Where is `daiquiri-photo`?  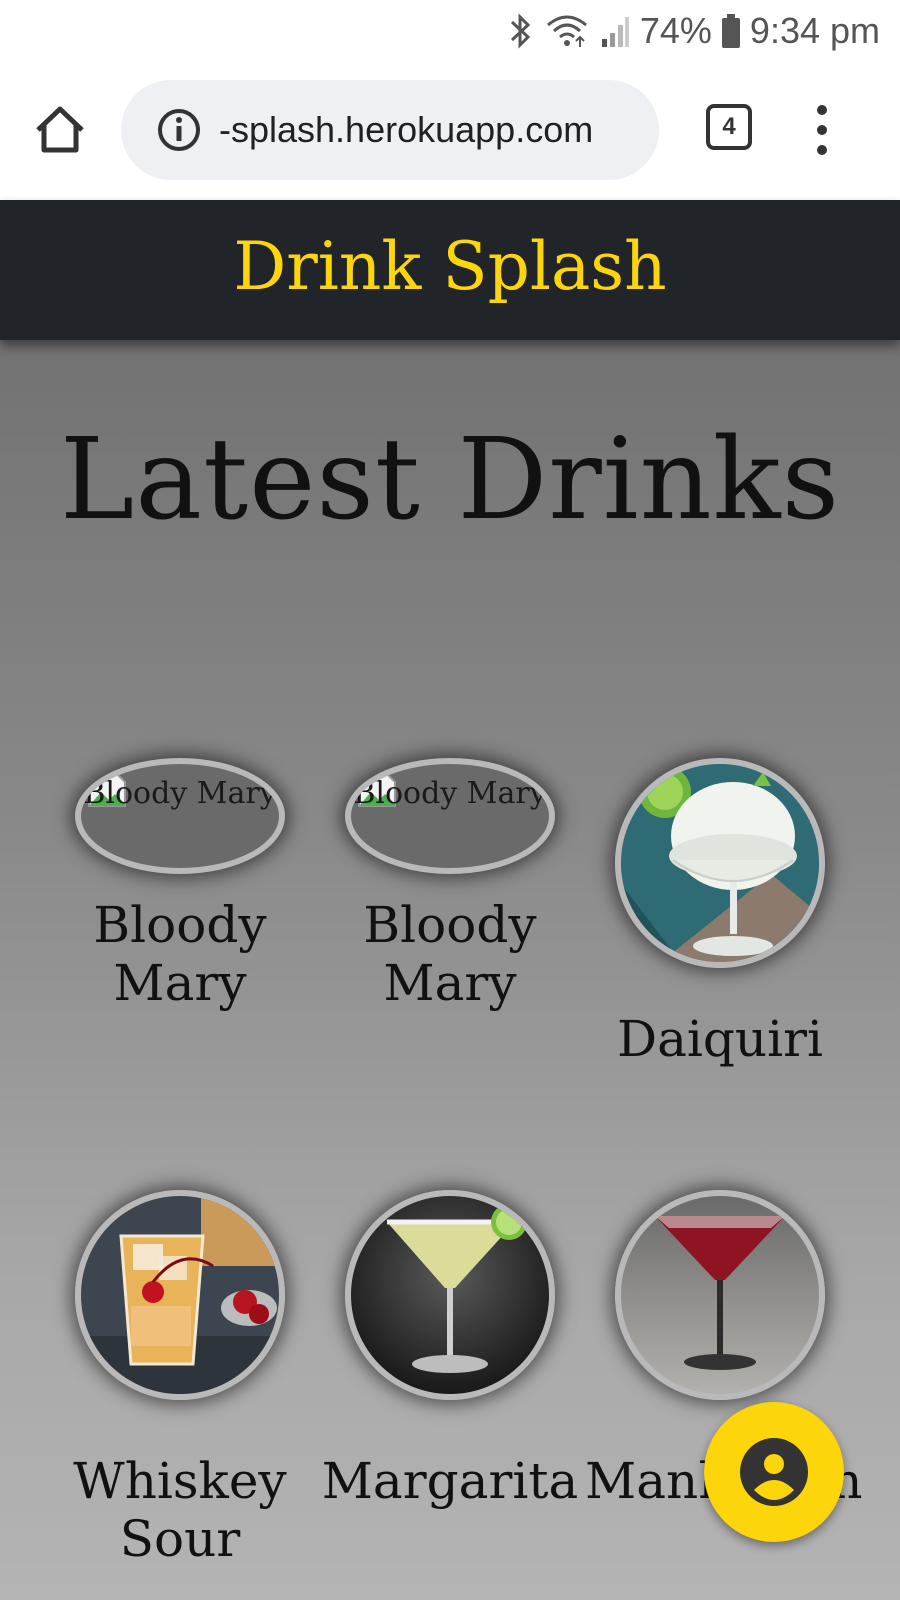
daiquiri-photo is located at coordinates (720, 863).